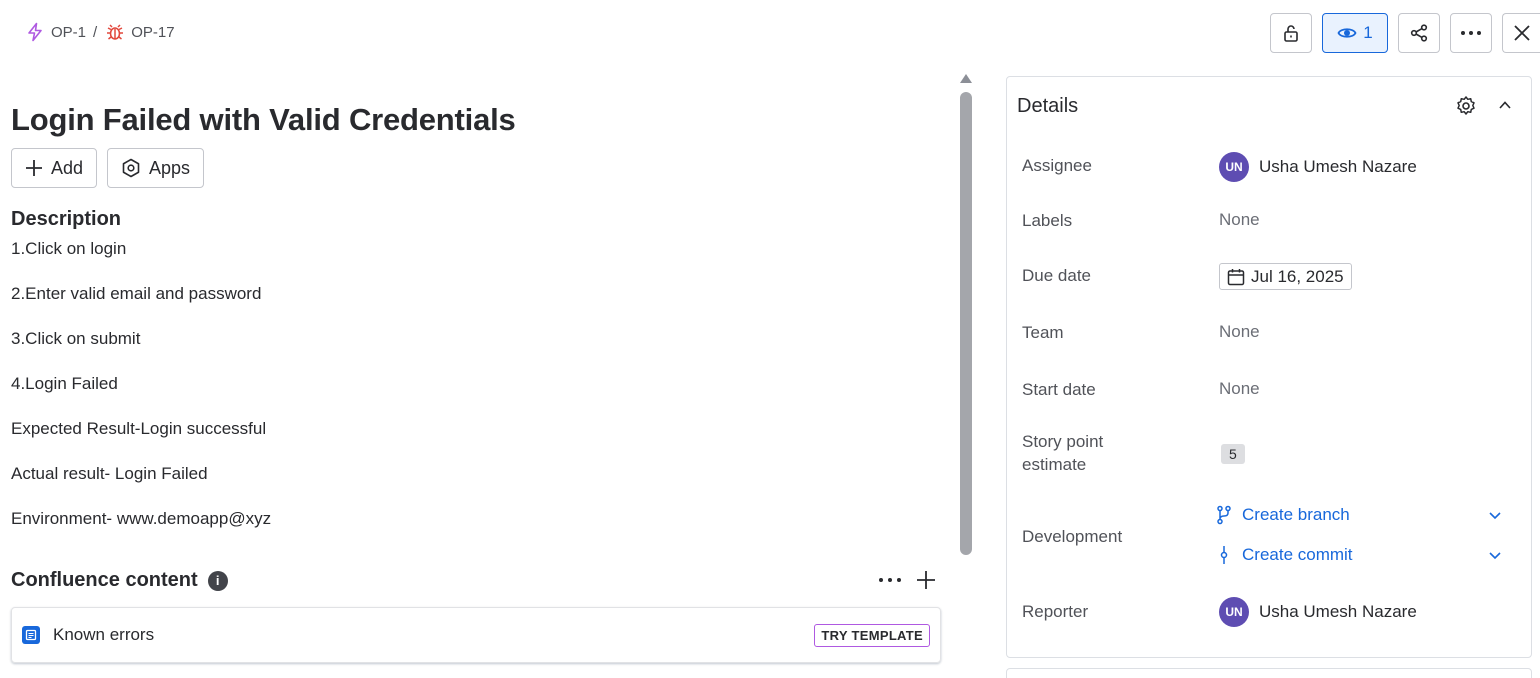 Image resolution: width=1540 pixels, height=678 pixels. What do you see at coordinates (1239, 389) in the screenshot?
I see `start-date-value: None` at bounding box center [1239, 389].